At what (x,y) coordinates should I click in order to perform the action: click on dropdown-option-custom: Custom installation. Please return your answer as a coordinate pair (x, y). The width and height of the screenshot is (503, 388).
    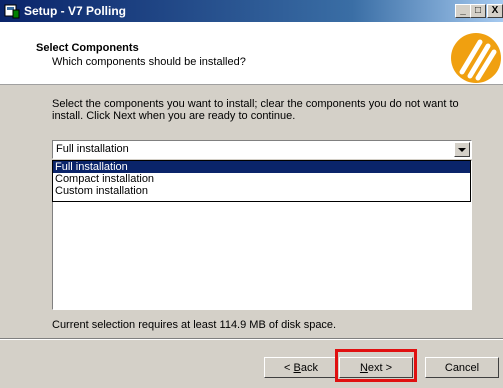
    Looking at the image, I should click on (261, 191).